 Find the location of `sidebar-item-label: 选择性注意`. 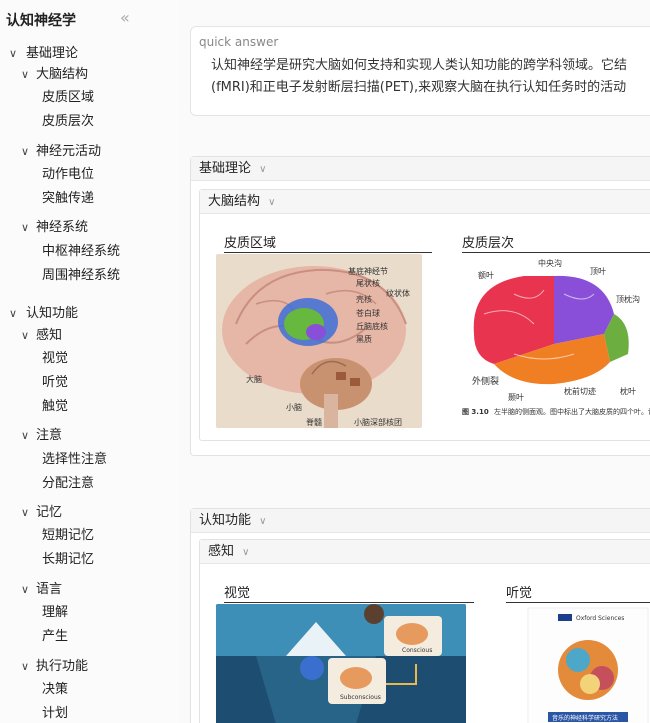

sidebar-item-label: 选择性注意 is located at coordinates (75, 459).